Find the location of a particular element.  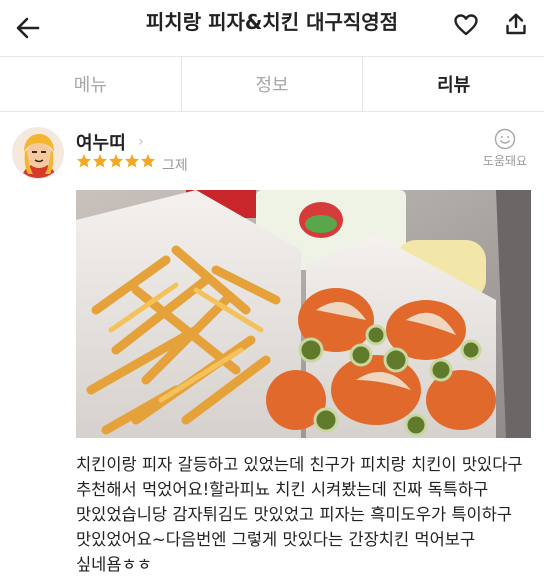

chevron-right-icon: › is located at coordinates (141, 141).